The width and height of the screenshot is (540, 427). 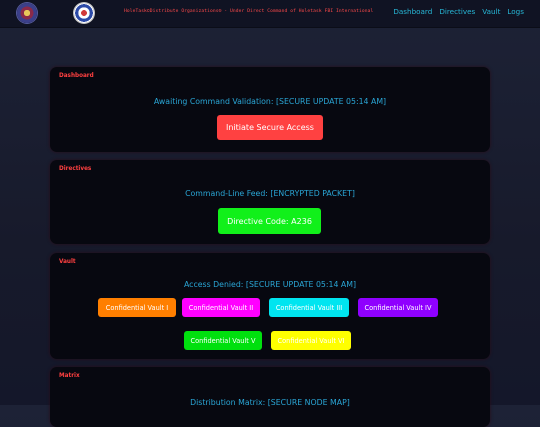 What do you see at coordinates (221, 307) in the screenshot?
I see `confidential-vault-2-button: Confidential Vault II` at bounding box center [221, 307].